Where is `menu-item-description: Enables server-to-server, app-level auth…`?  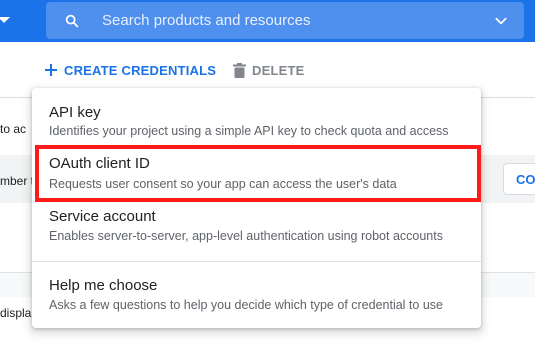 menu-item-description: Enables server-to-server, app-level auth… is located at coordinates (246, 236).